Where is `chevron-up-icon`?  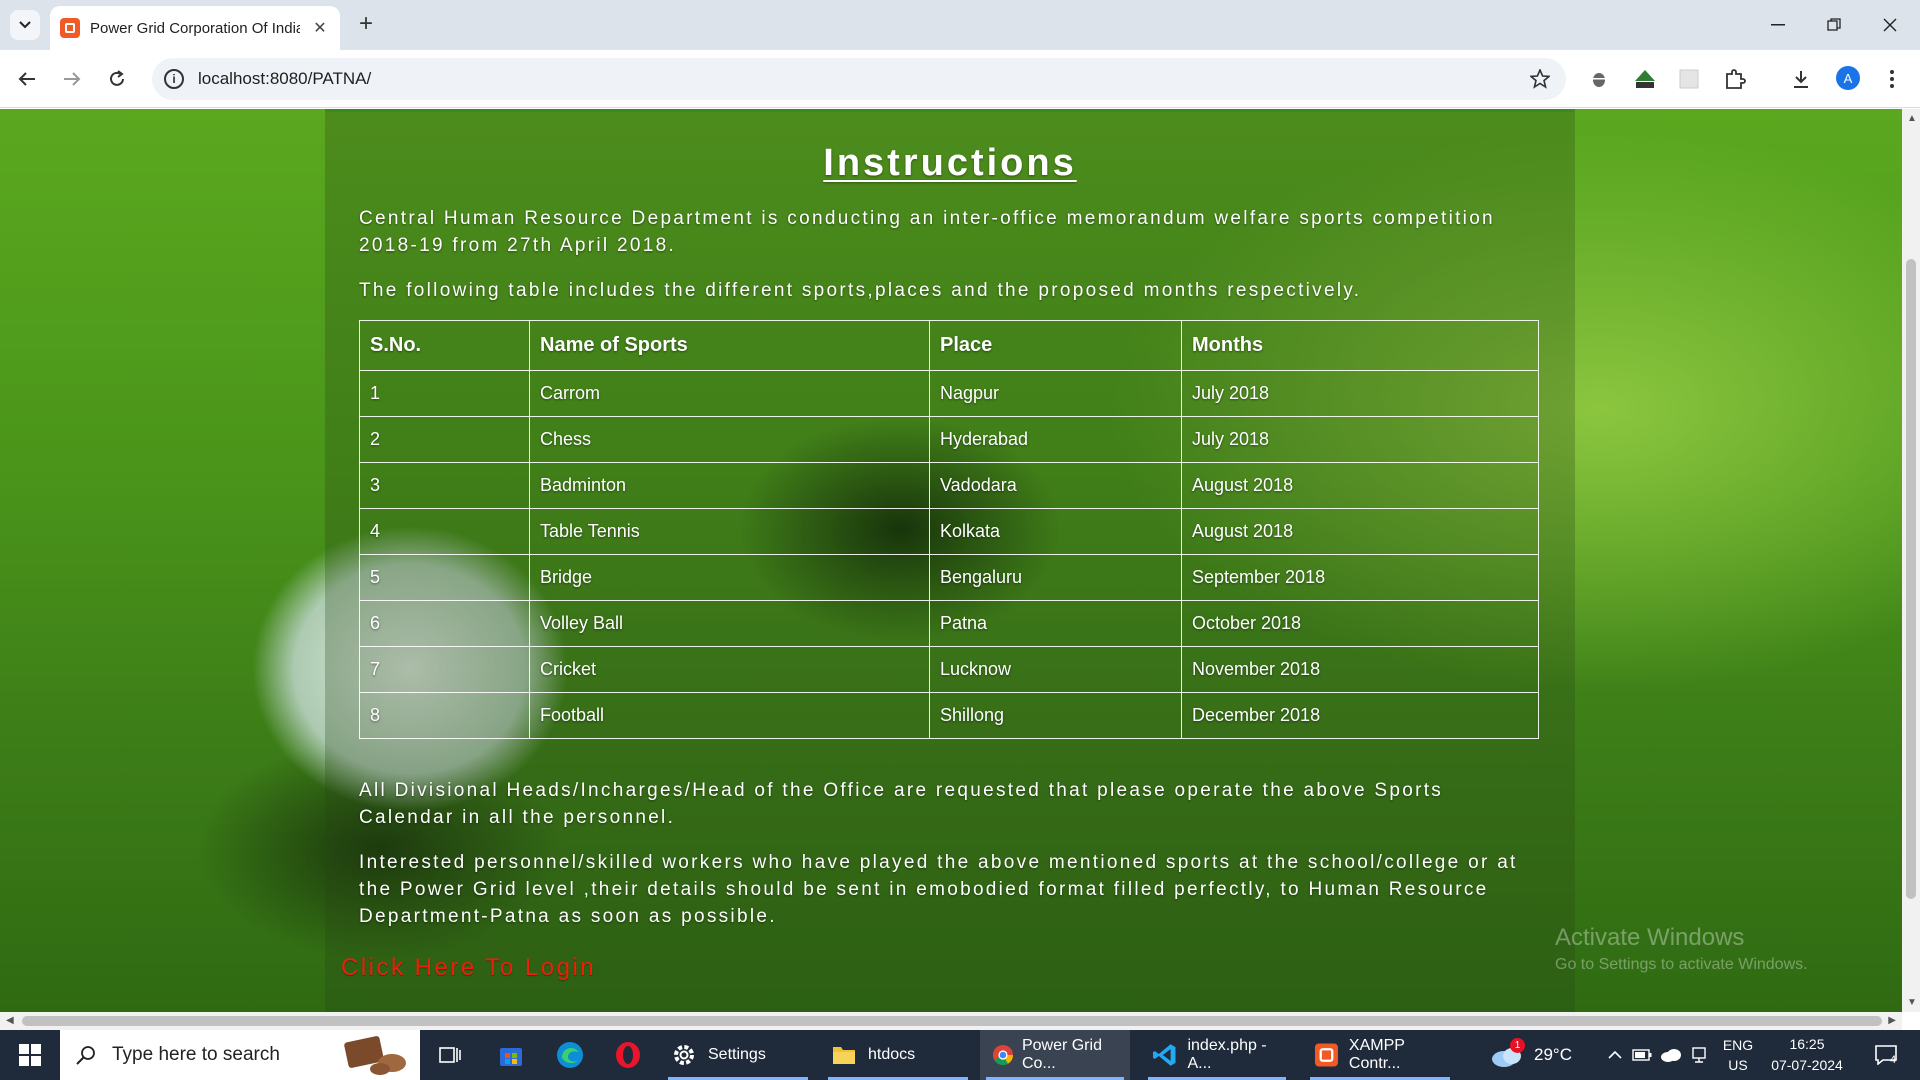 chevron-up-icon is located at coordinates (1615, 1055).